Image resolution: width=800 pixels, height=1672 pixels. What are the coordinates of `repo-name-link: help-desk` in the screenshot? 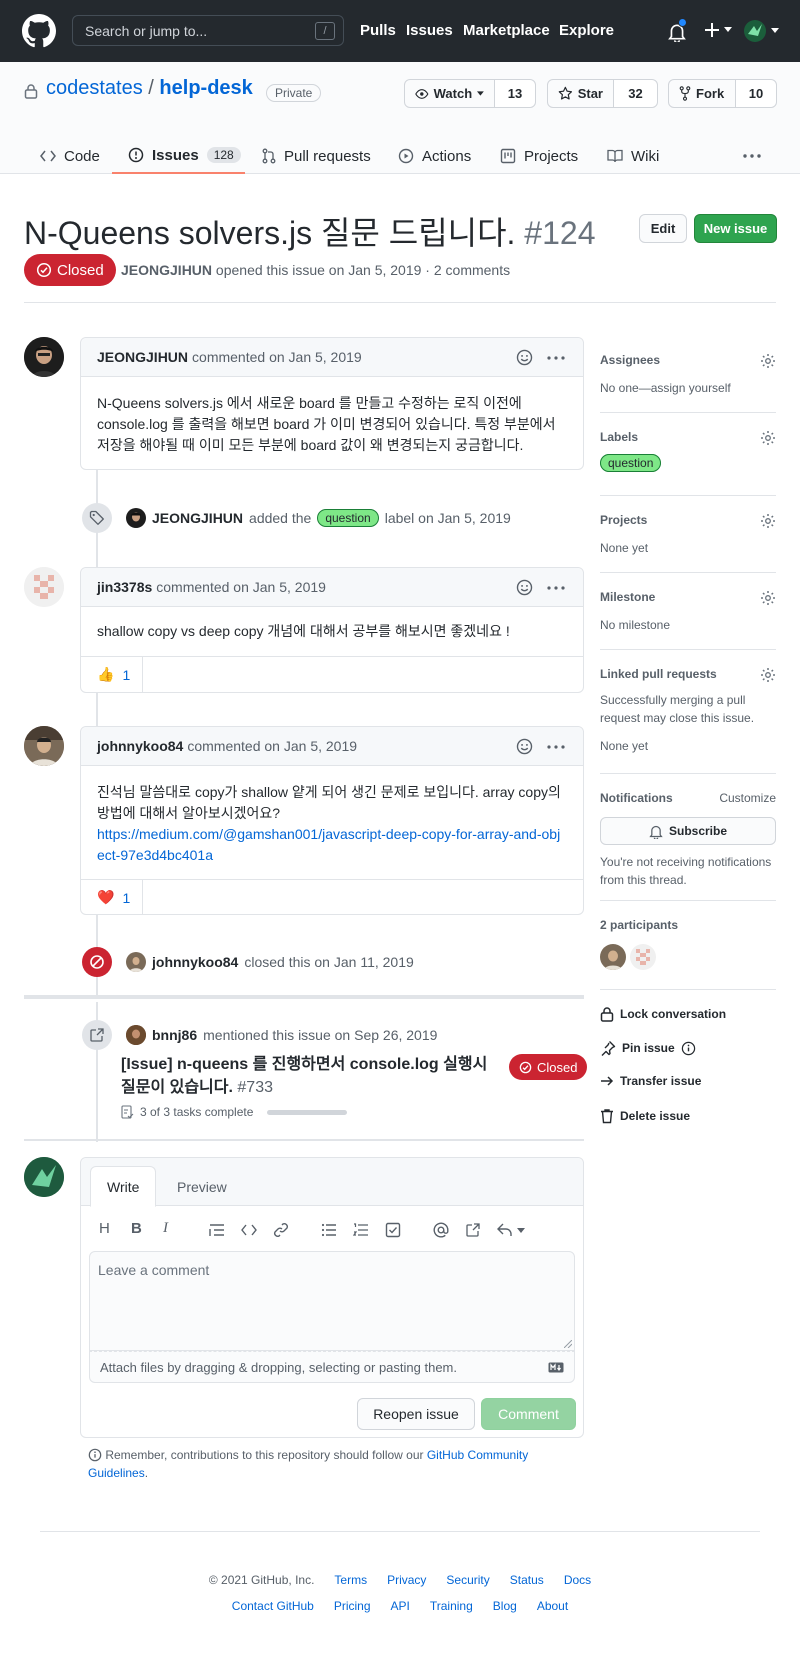 It's located at (205, 88).